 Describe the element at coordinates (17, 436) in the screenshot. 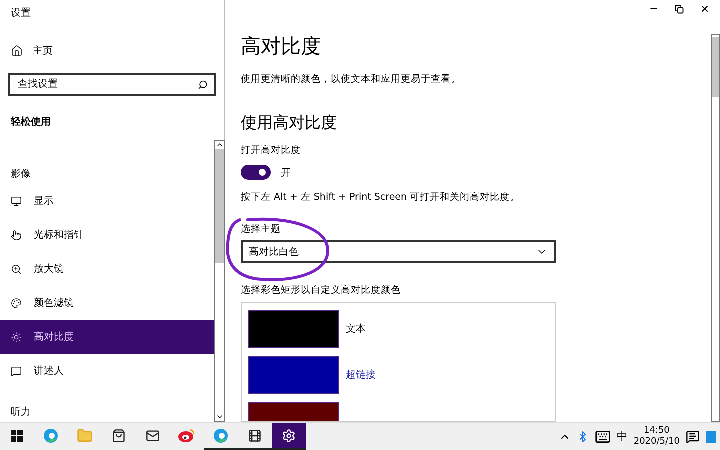

I see `windows-logo-icon` at that location.